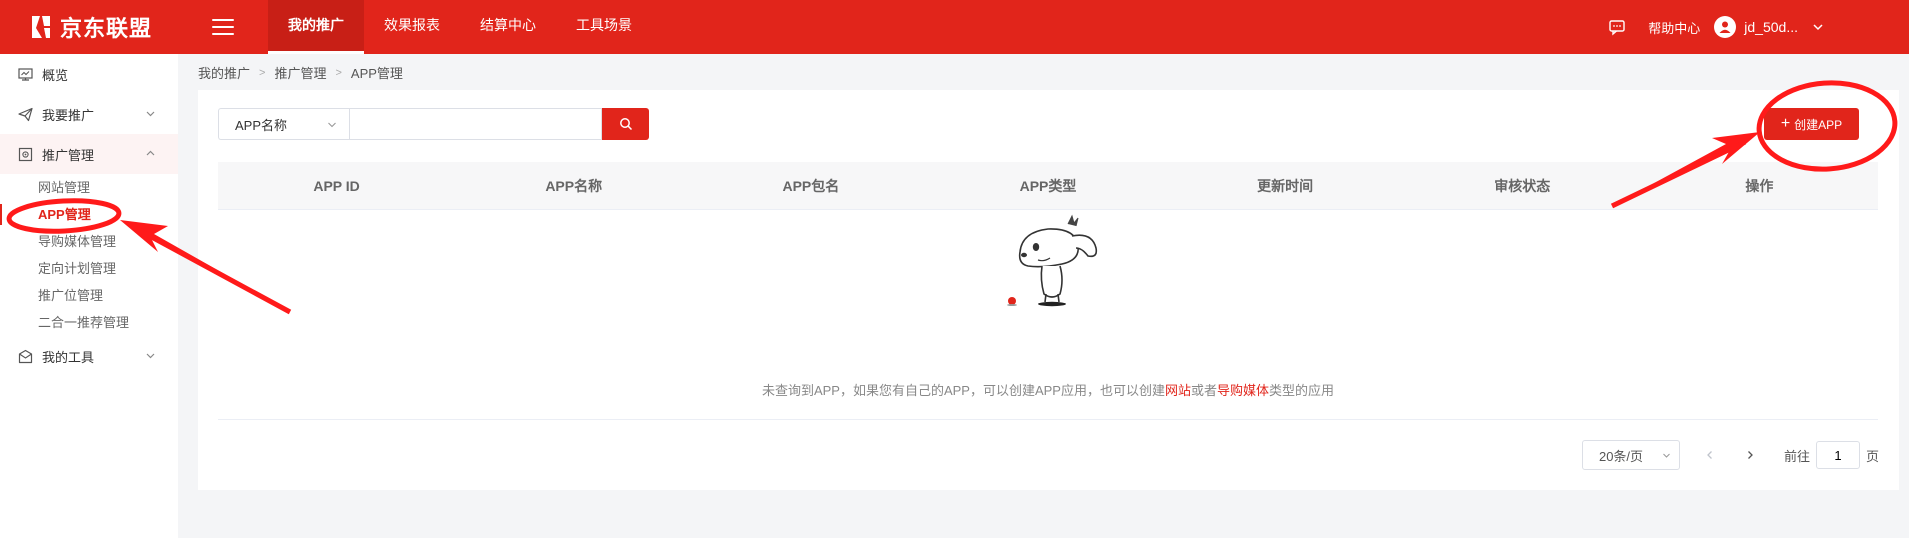  I want to click on breadcrumb-item: 推广管理, so click(300, 72).